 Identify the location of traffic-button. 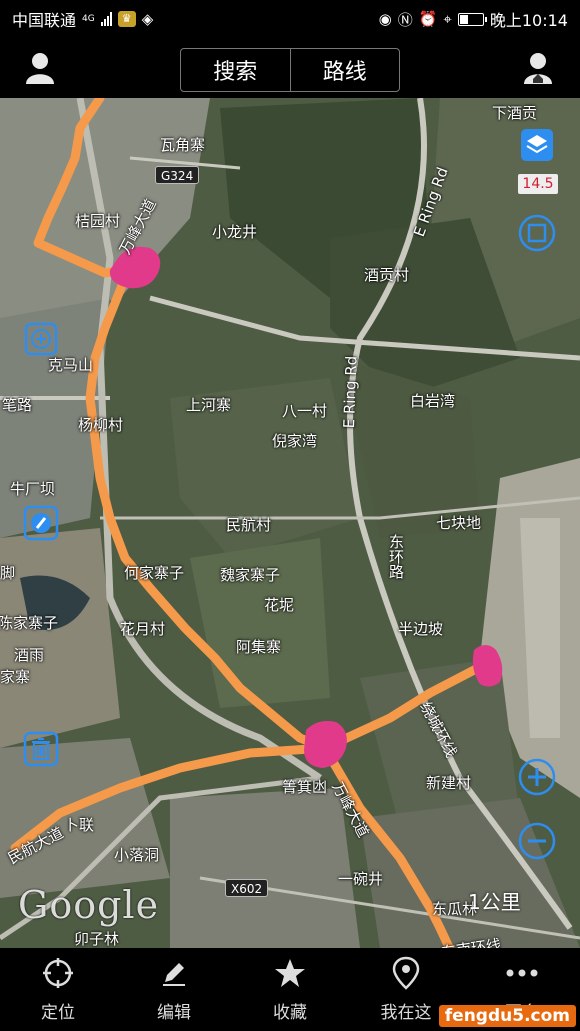
(41, 339).